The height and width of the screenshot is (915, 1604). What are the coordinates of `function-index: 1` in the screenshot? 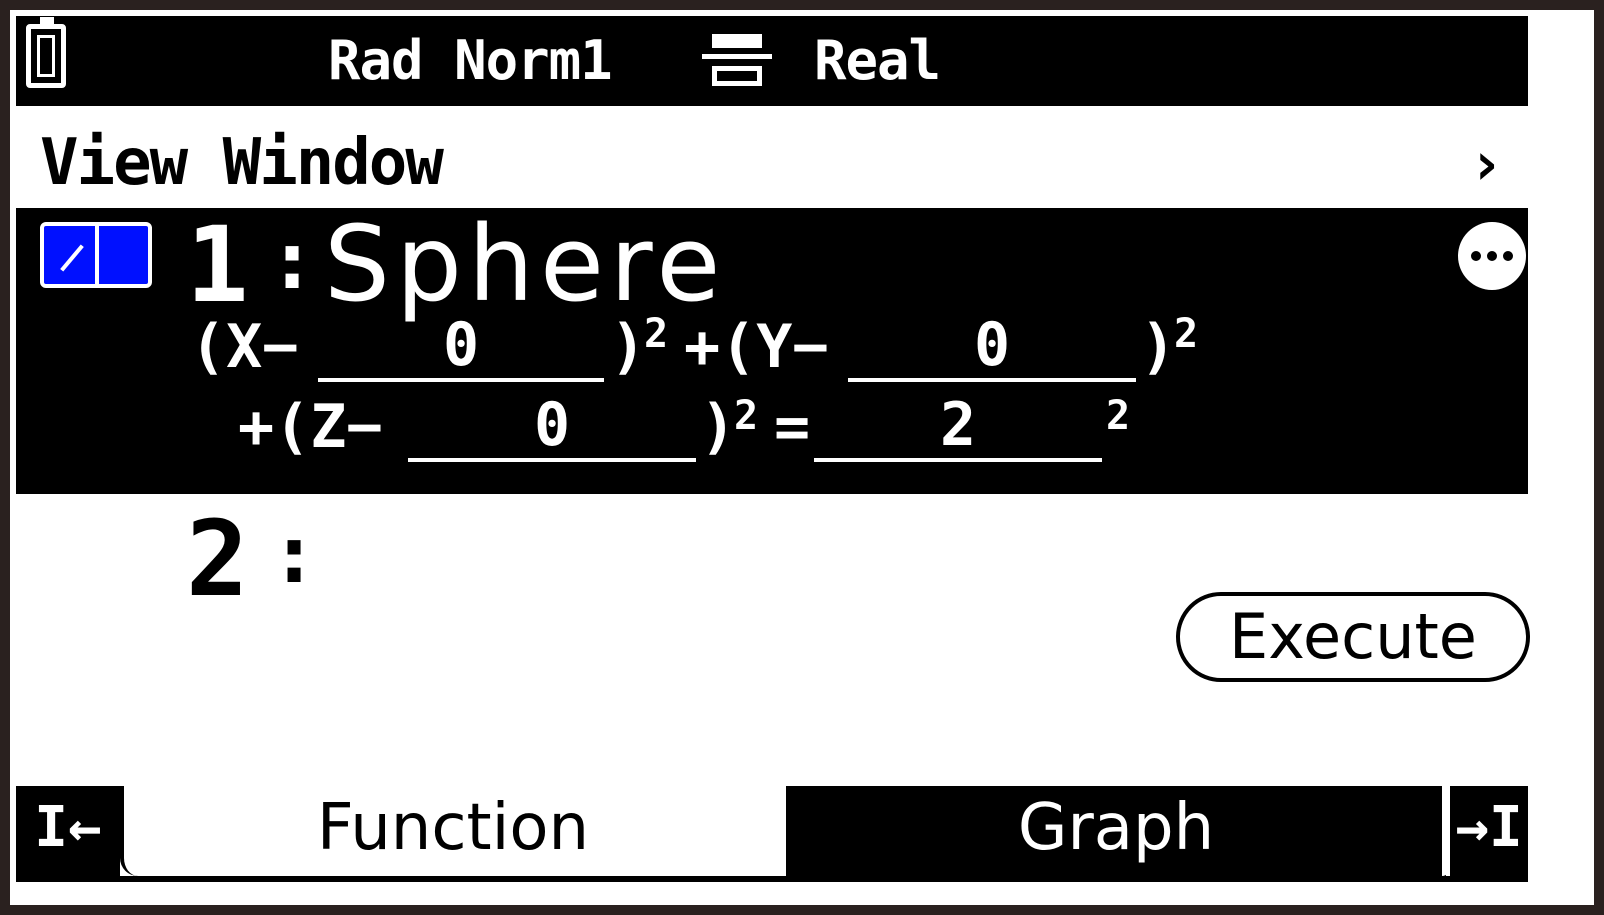 It's located at (217, 265).